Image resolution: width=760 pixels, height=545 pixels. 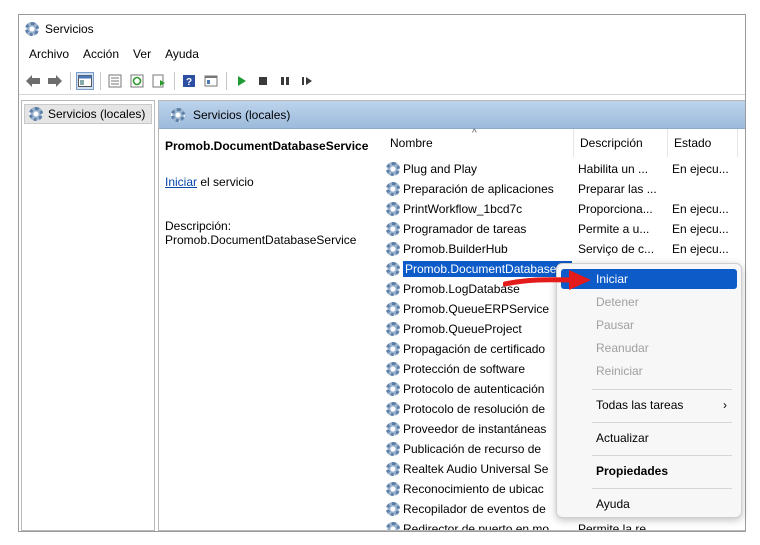 I want to click on row-name-cell: Preparación de aplicaciones, so click(x=479, y=189).